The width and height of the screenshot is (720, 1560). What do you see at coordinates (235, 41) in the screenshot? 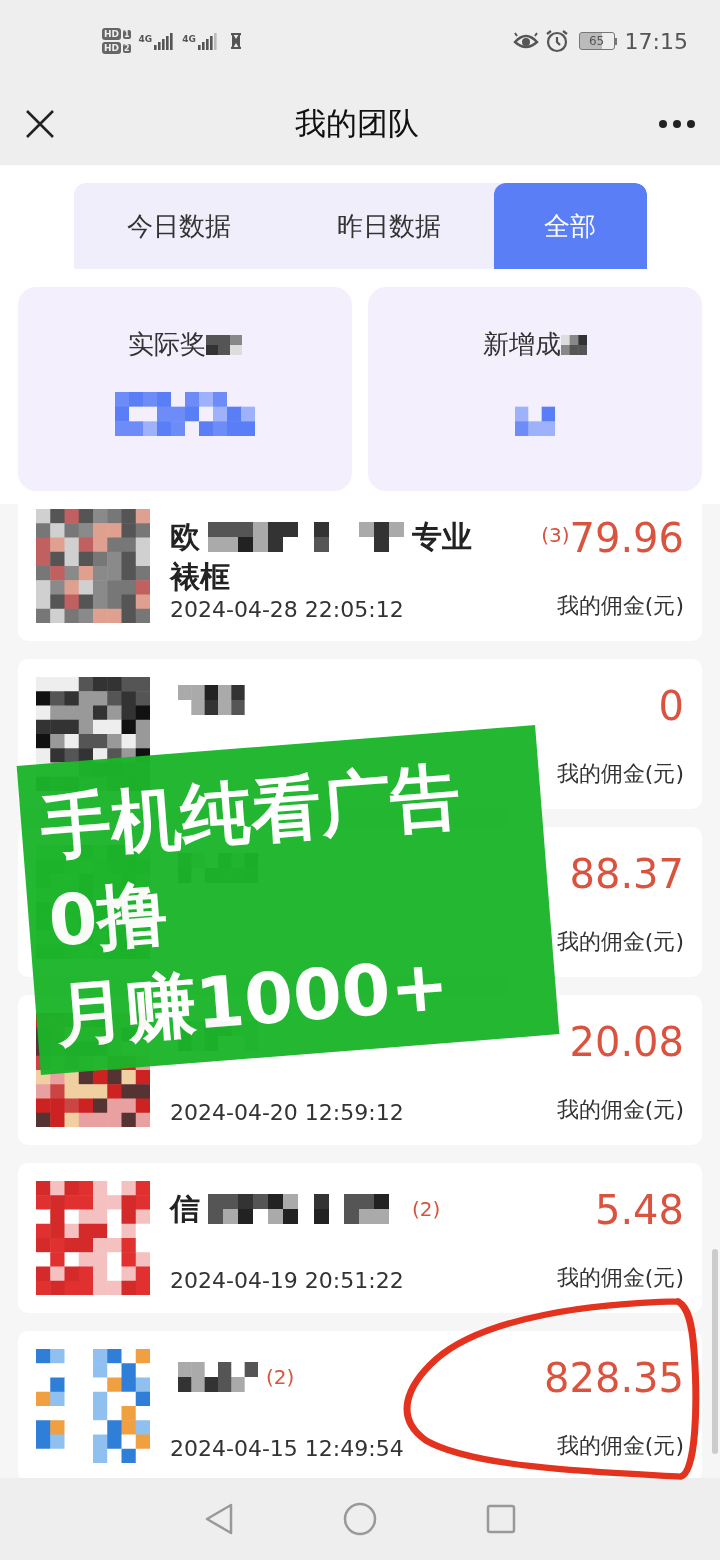
I see `hourglass-icon` at bounding box center [235, 41].